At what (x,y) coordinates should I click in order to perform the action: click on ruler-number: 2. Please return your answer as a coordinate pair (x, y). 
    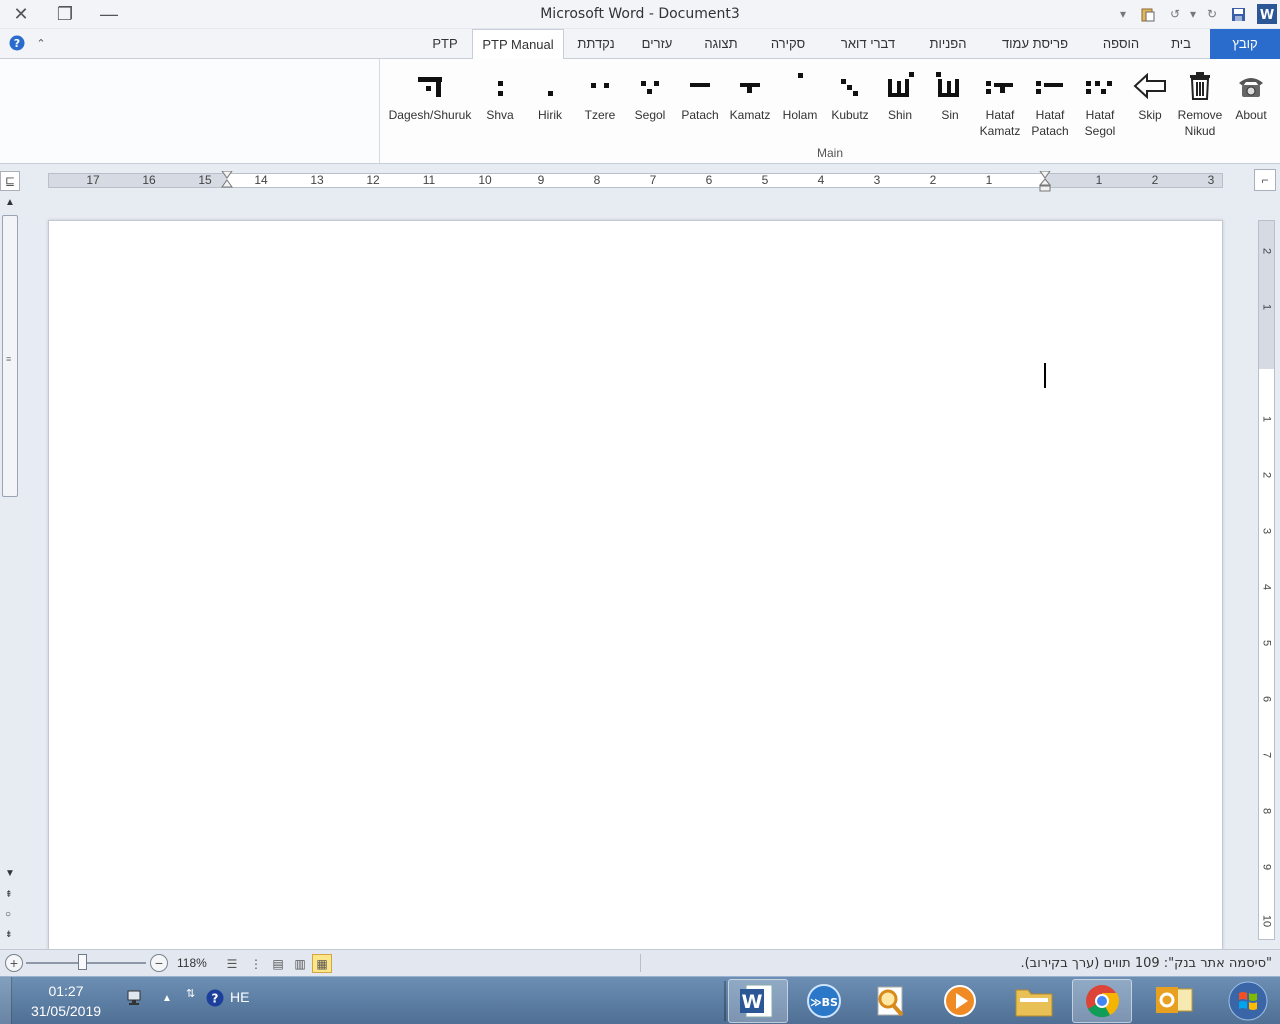
    Looking at the image, I should click on (1155, 180).